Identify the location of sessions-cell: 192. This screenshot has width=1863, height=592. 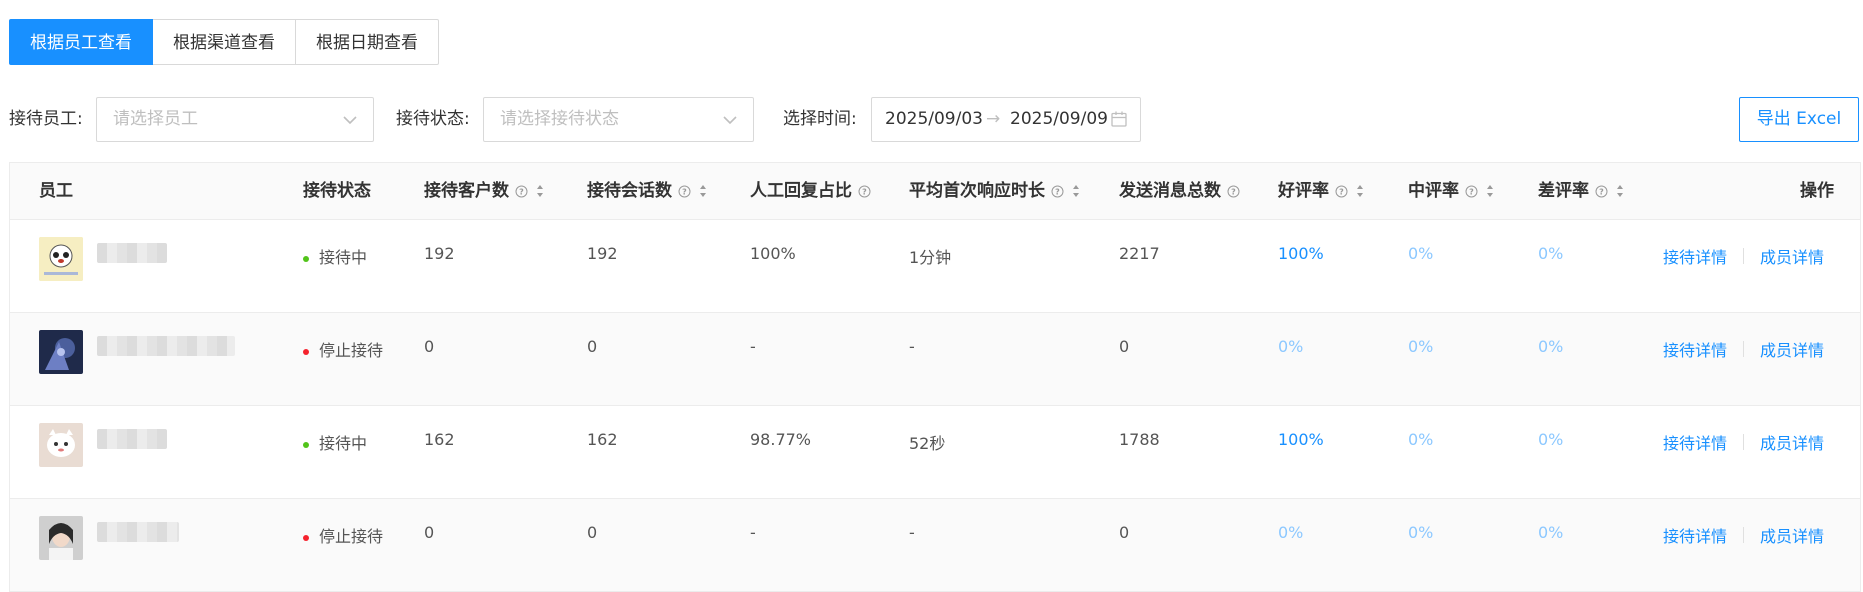
(602, 253).